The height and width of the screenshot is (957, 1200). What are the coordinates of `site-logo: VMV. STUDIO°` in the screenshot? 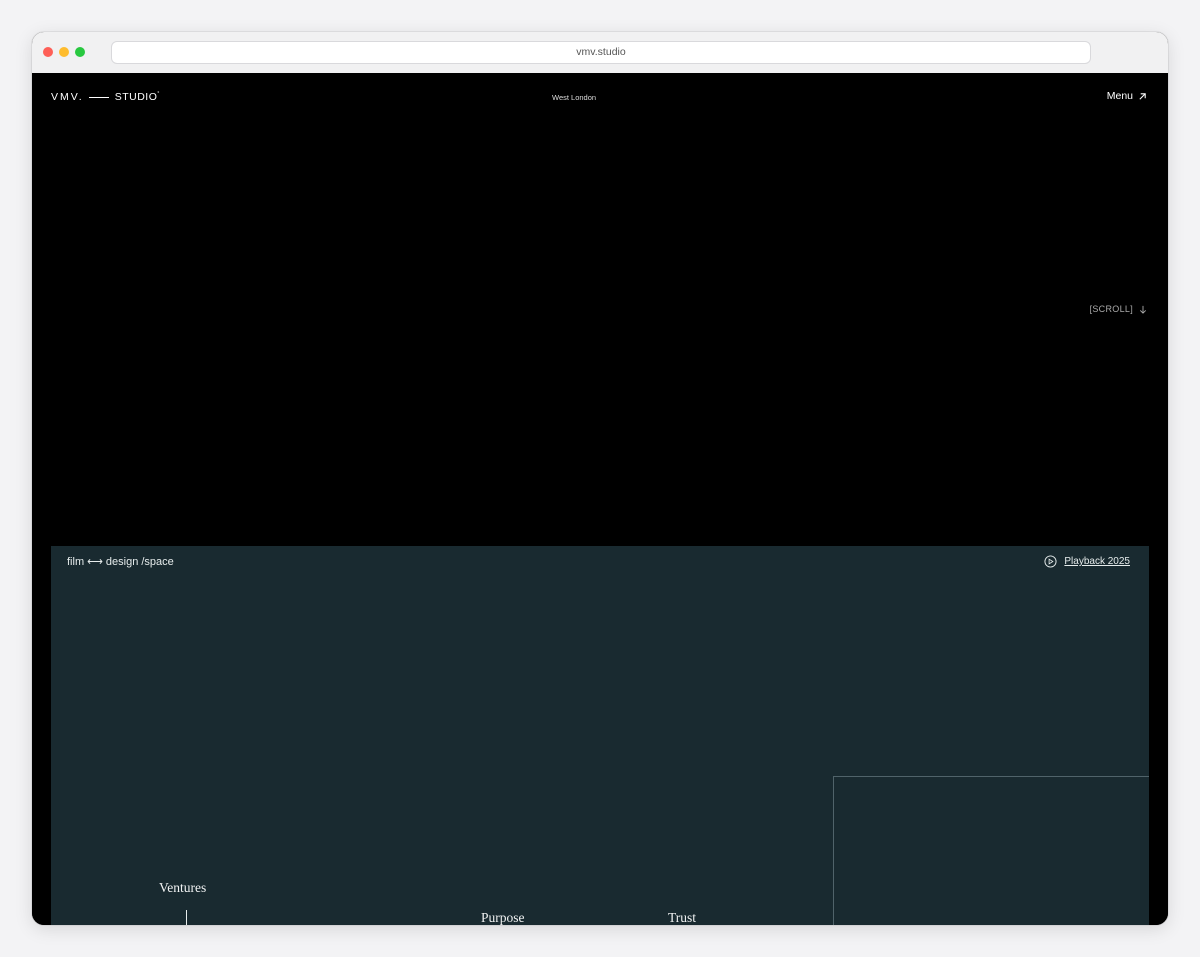 It's located at (105, 97).